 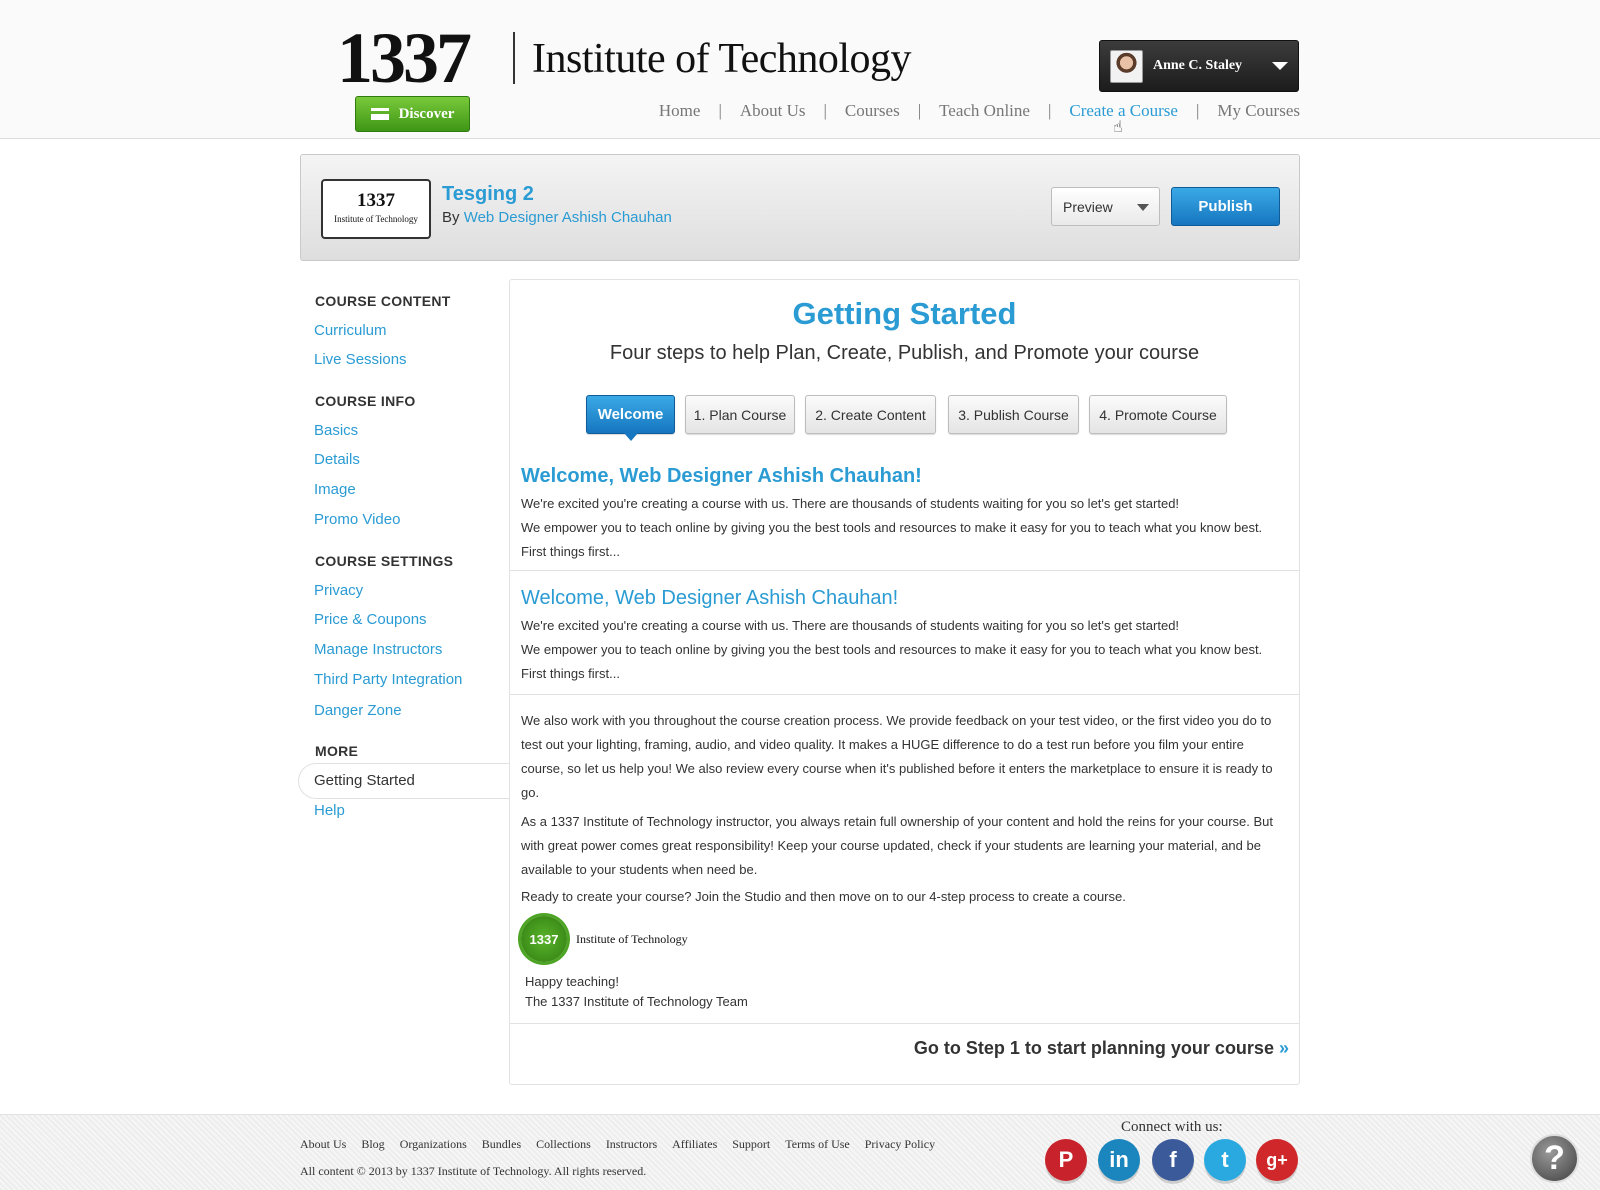 I want to click on tab-create-content: 2. Create Content, so click(x=870, y=414).